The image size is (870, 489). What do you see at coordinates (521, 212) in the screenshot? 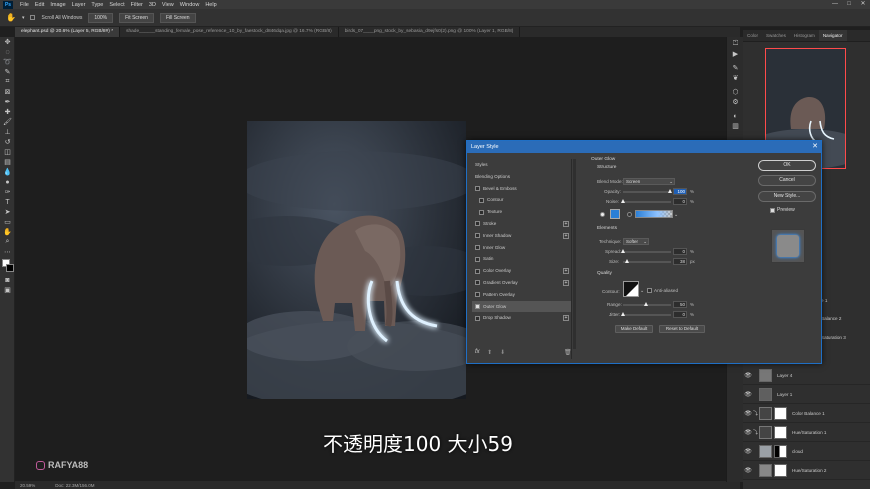
I see `style-item: Texture` at bounding box center [521, 212].